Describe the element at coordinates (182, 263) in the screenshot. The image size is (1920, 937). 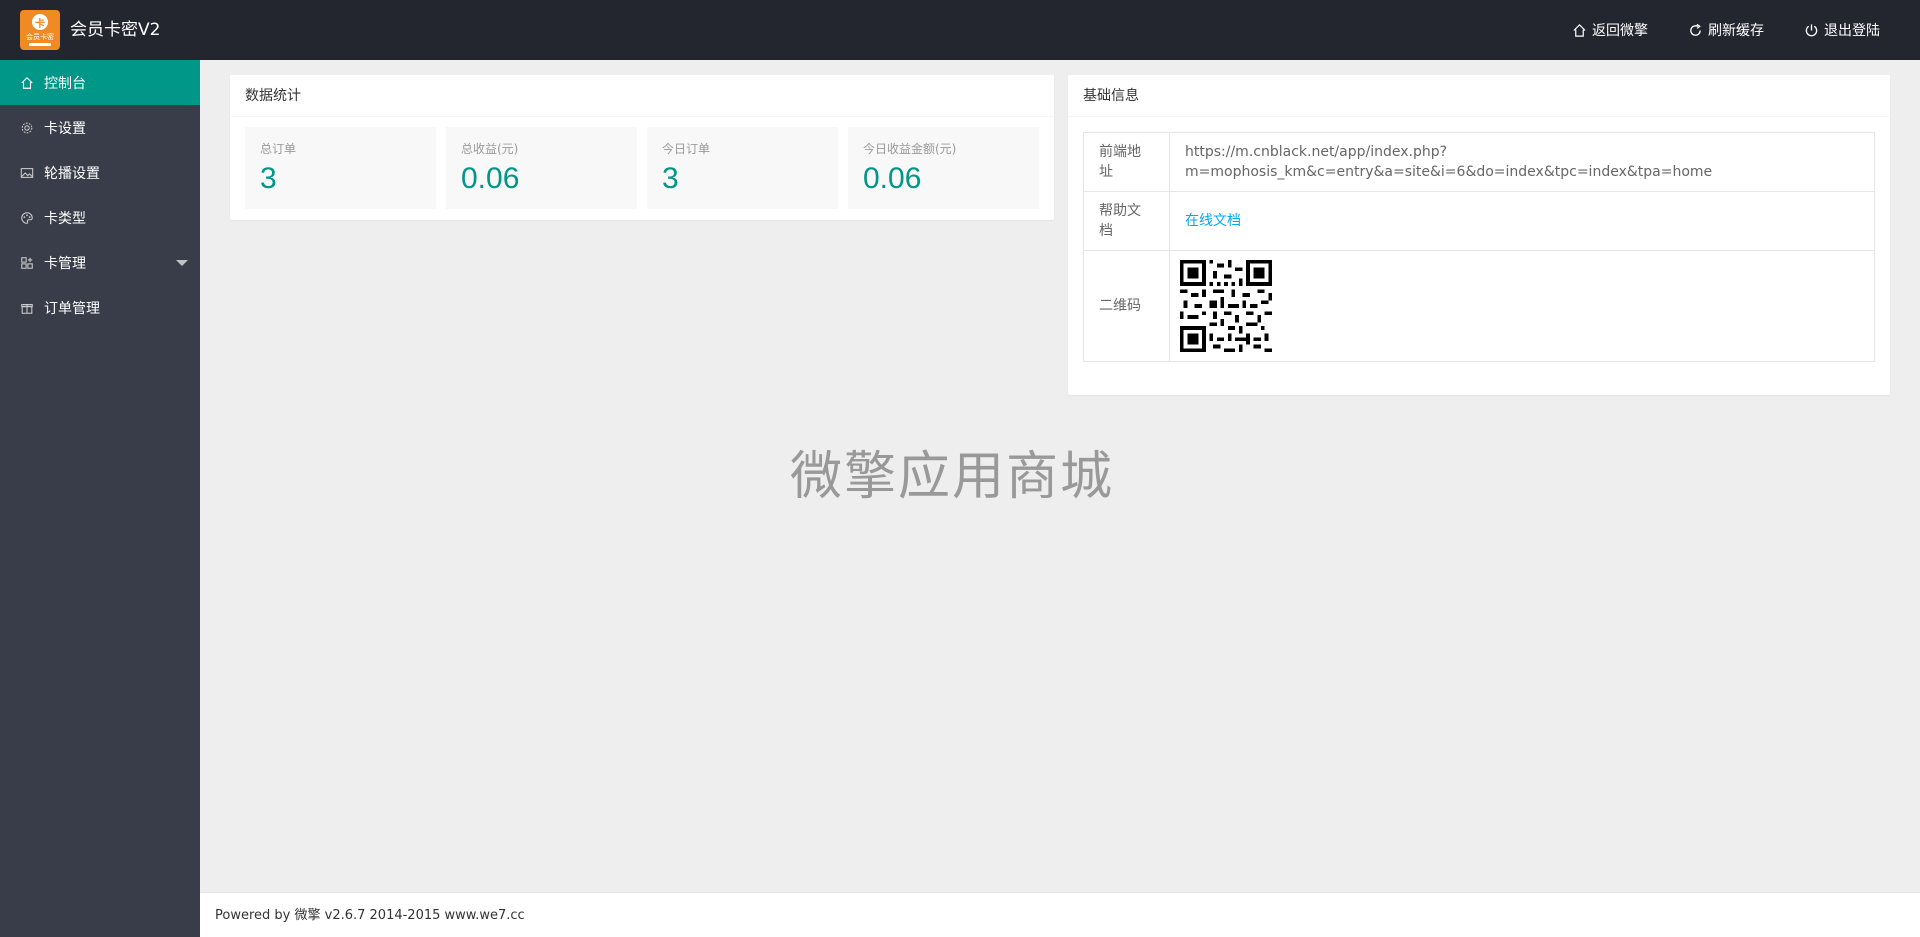
I see `chevron-down-icon` at that location.